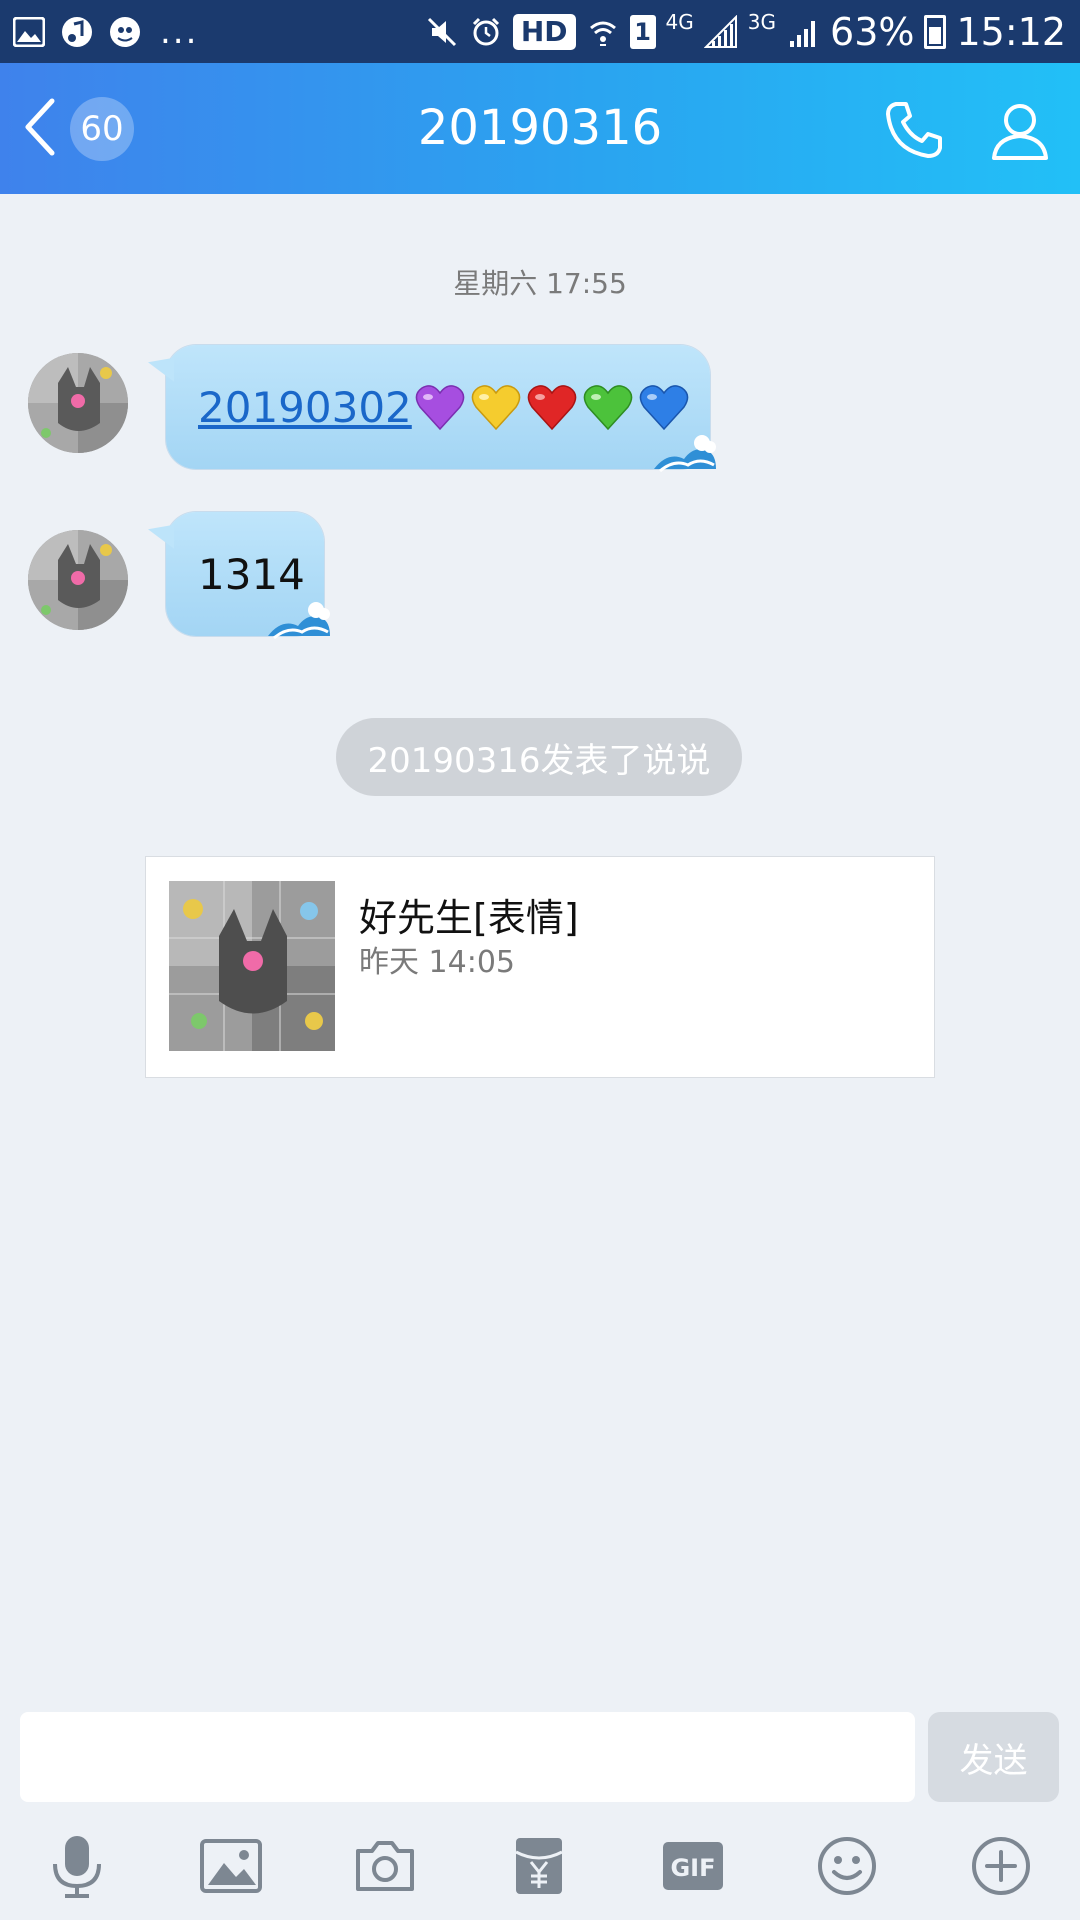 The image size is (1080, 1920). I want to click on sim-slot-badge: 1, so click(642, 31).